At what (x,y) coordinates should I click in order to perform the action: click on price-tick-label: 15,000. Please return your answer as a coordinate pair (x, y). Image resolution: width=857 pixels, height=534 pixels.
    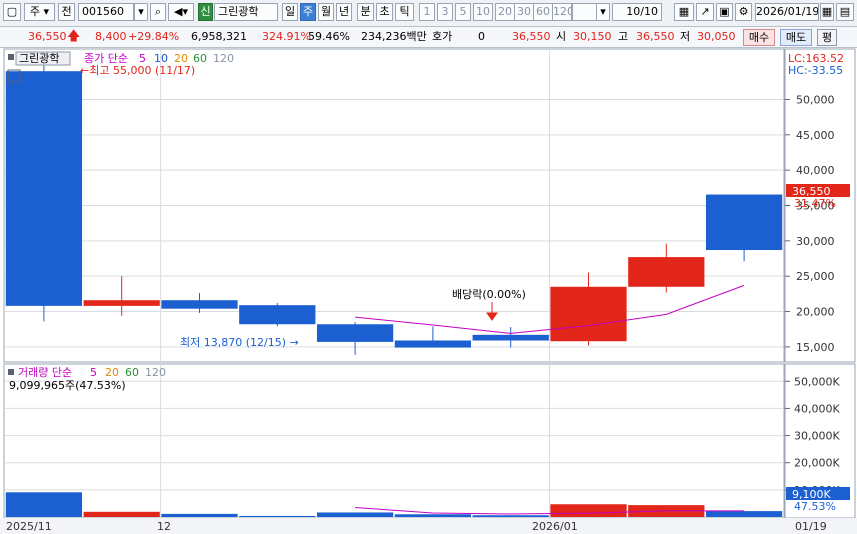
    Looking at the image, I should click on (815, 347).